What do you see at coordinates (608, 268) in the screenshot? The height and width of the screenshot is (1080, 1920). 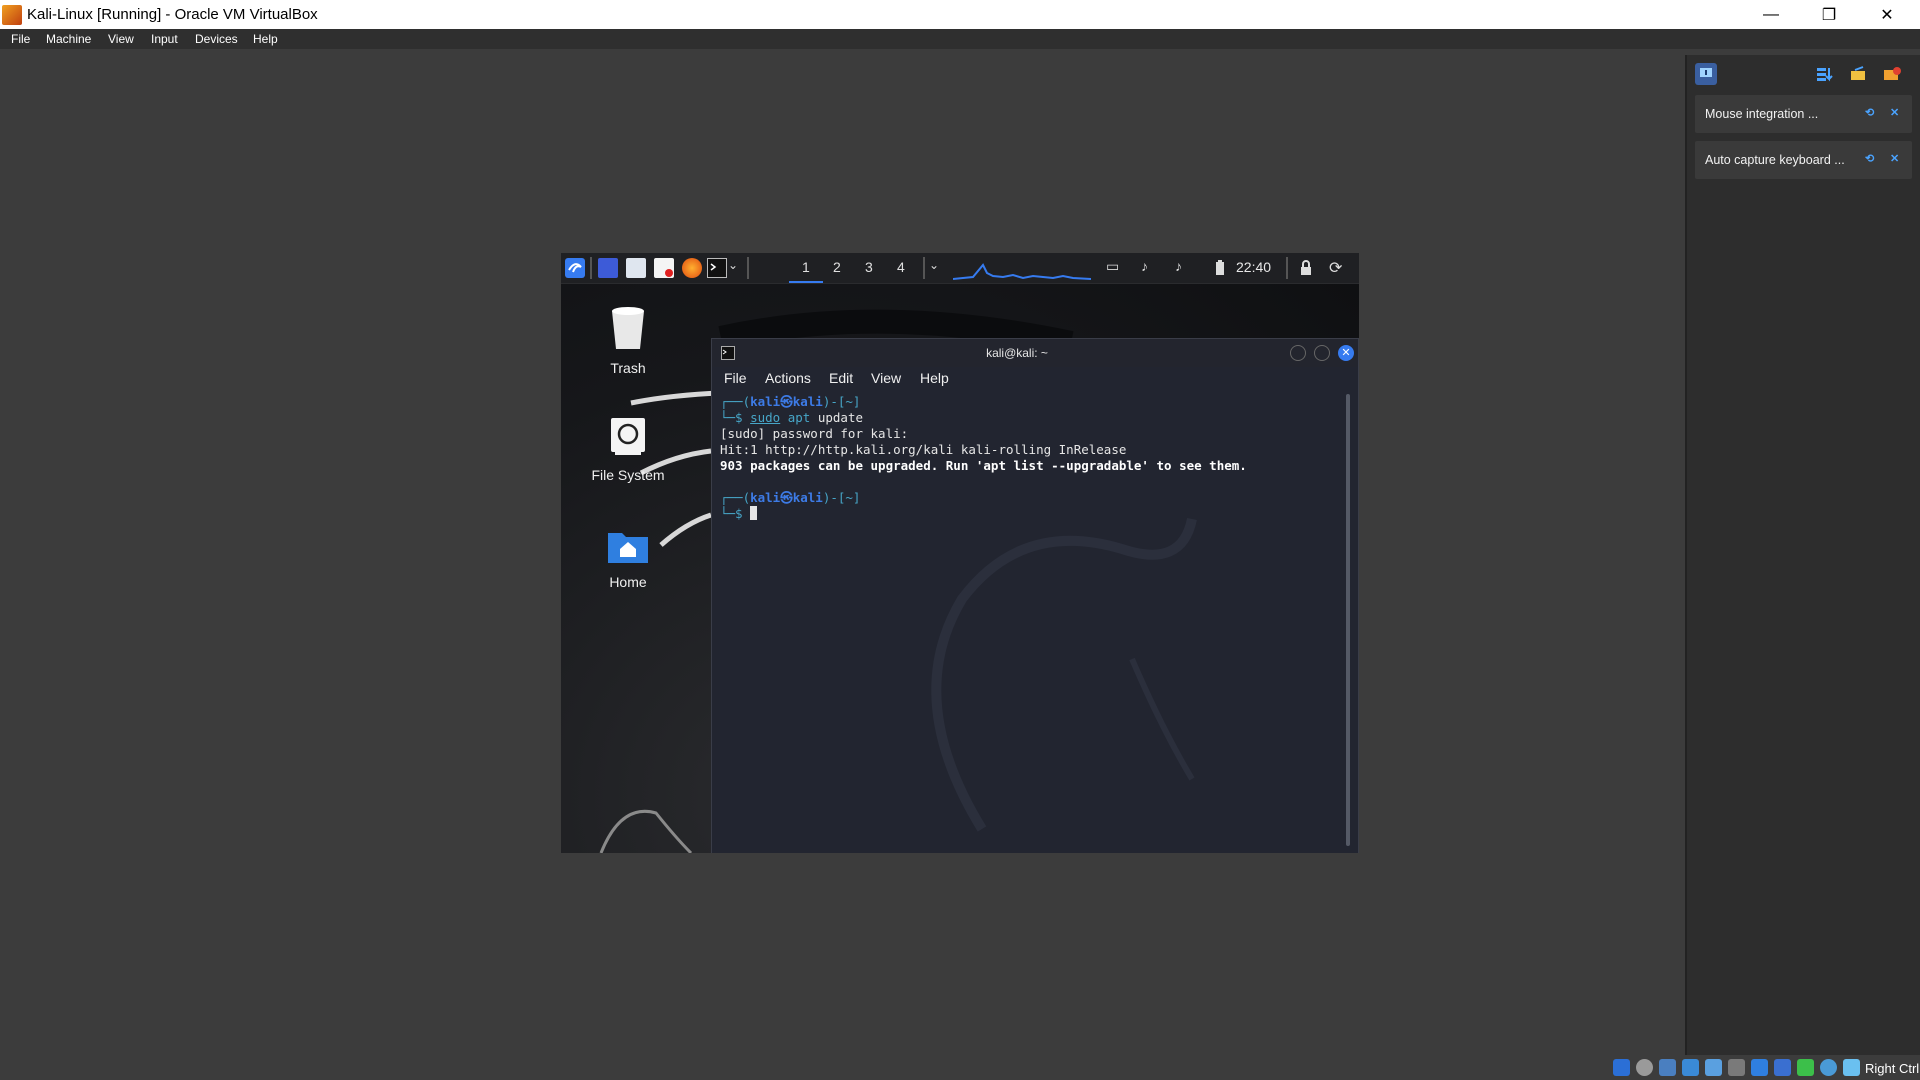 I see `show-desktop-icon` at bounding box center [608, 268].